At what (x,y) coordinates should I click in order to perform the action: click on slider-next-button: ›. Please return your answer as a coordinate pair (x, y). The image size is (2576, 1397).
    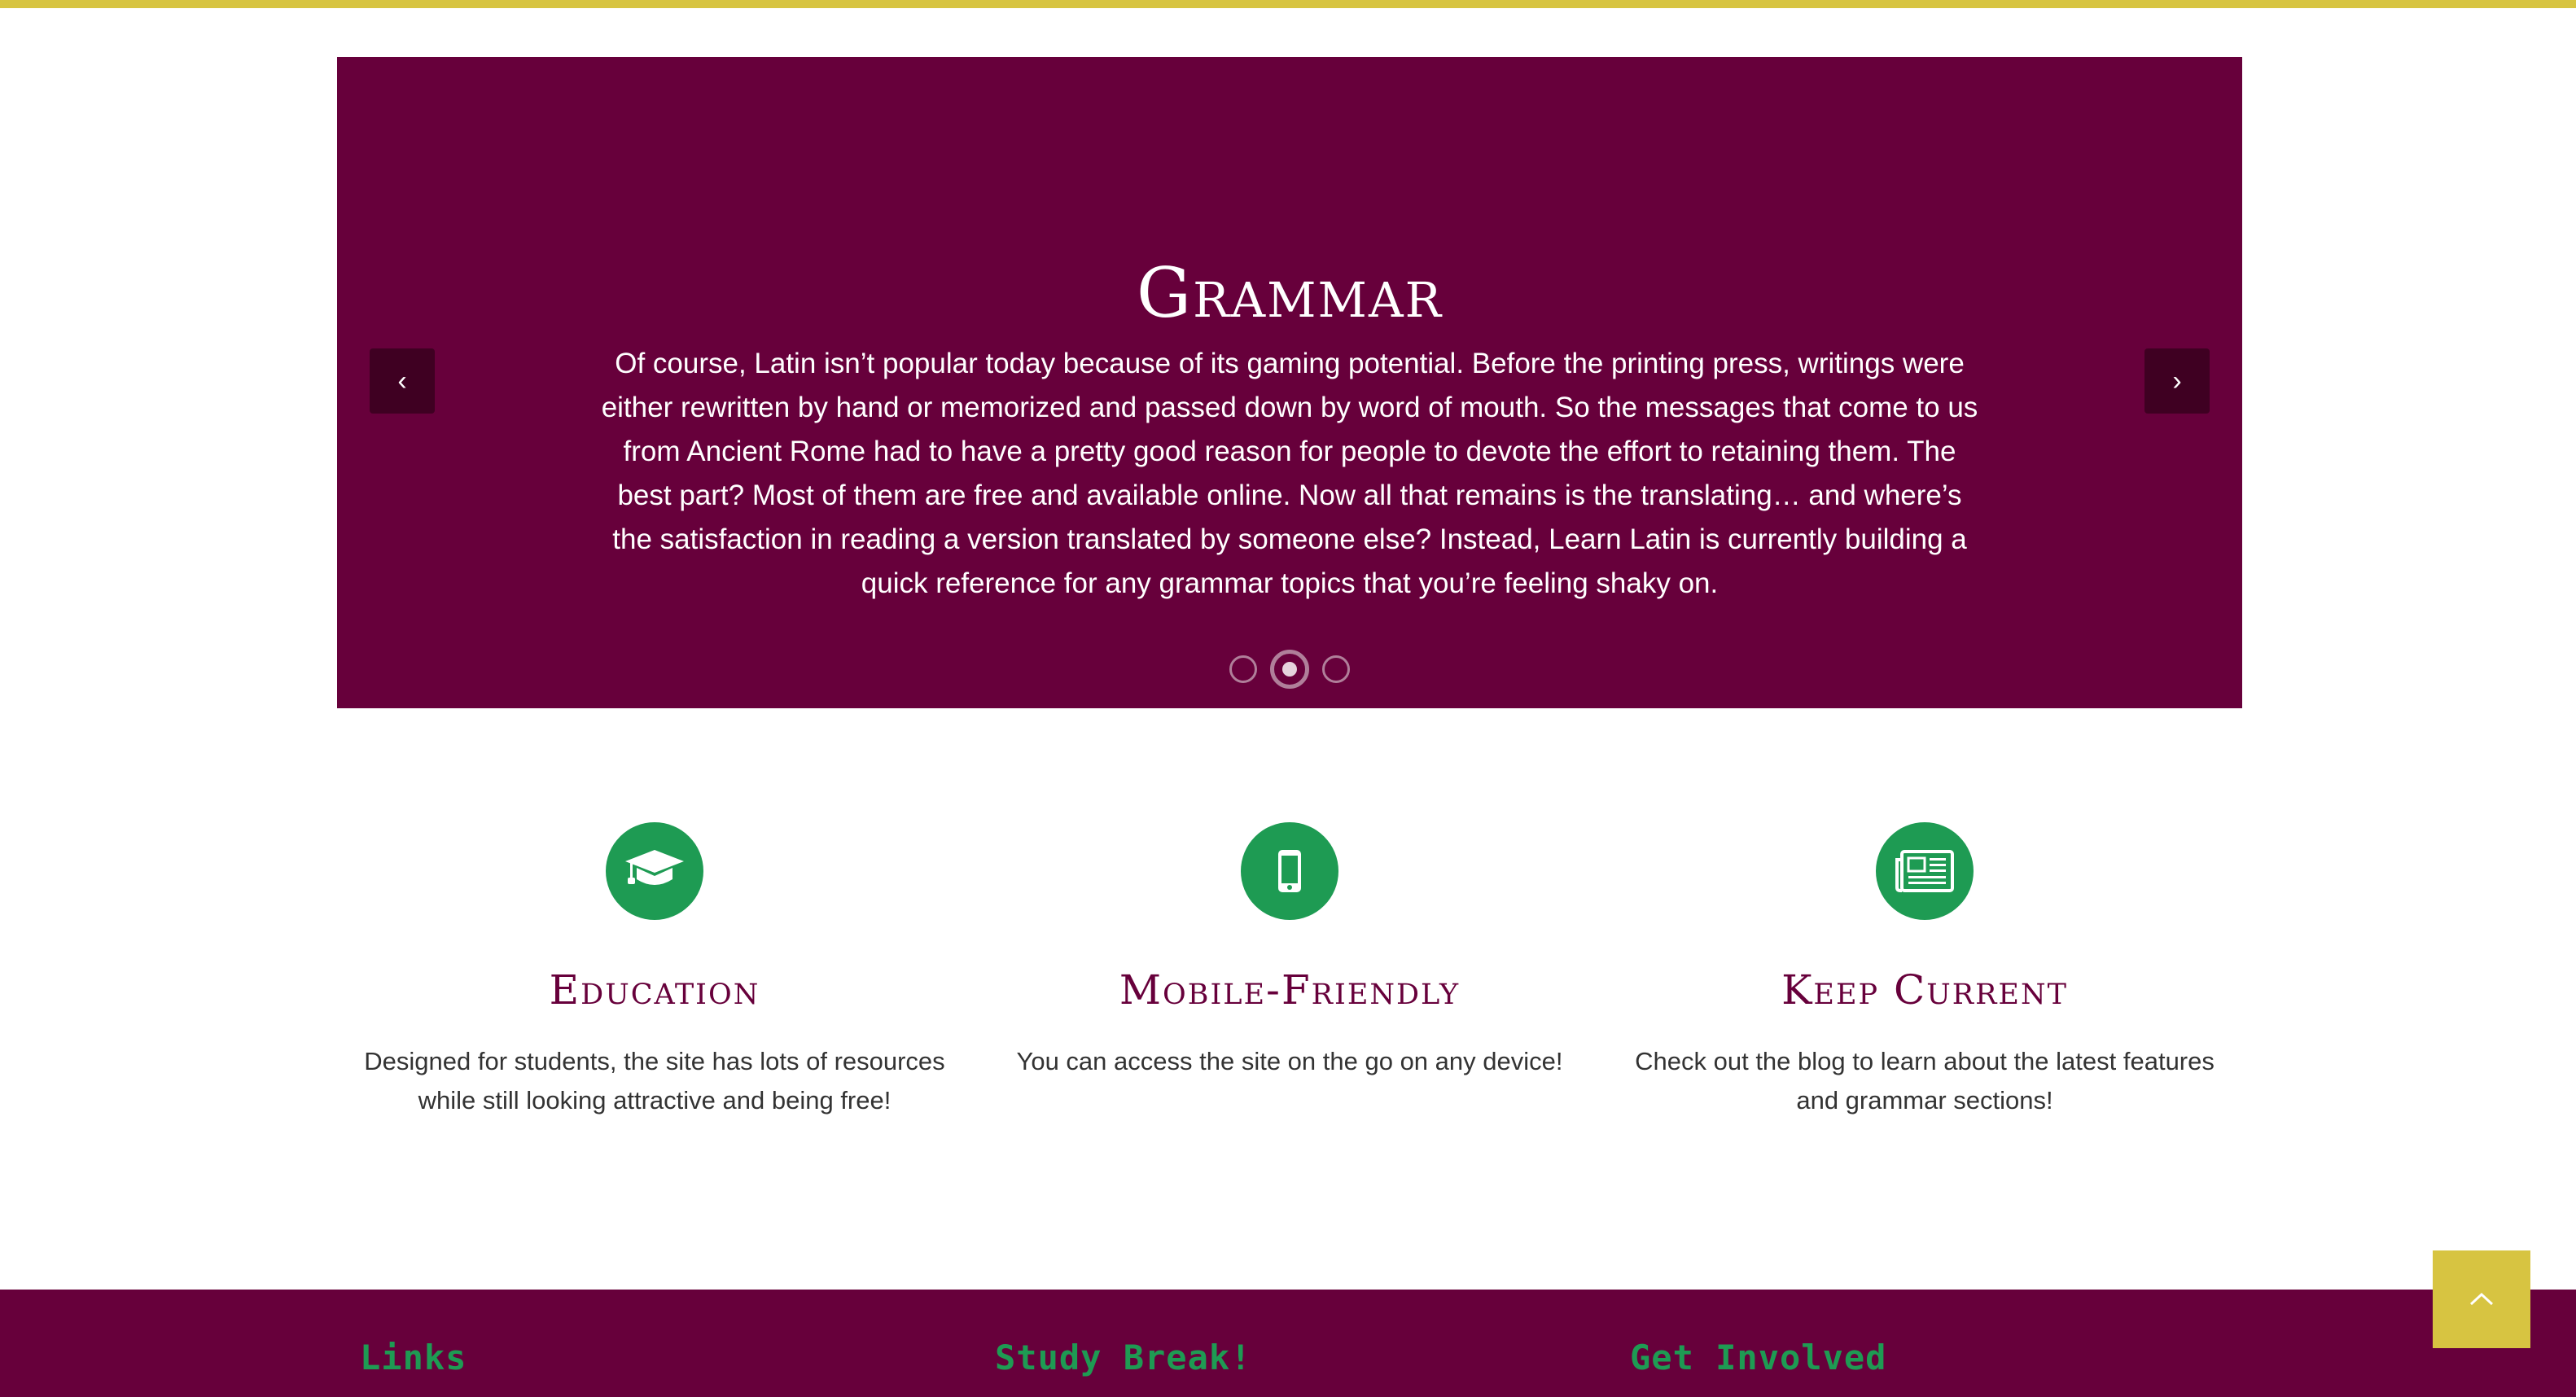
    Looking at the image, I should click on (2177, 381).